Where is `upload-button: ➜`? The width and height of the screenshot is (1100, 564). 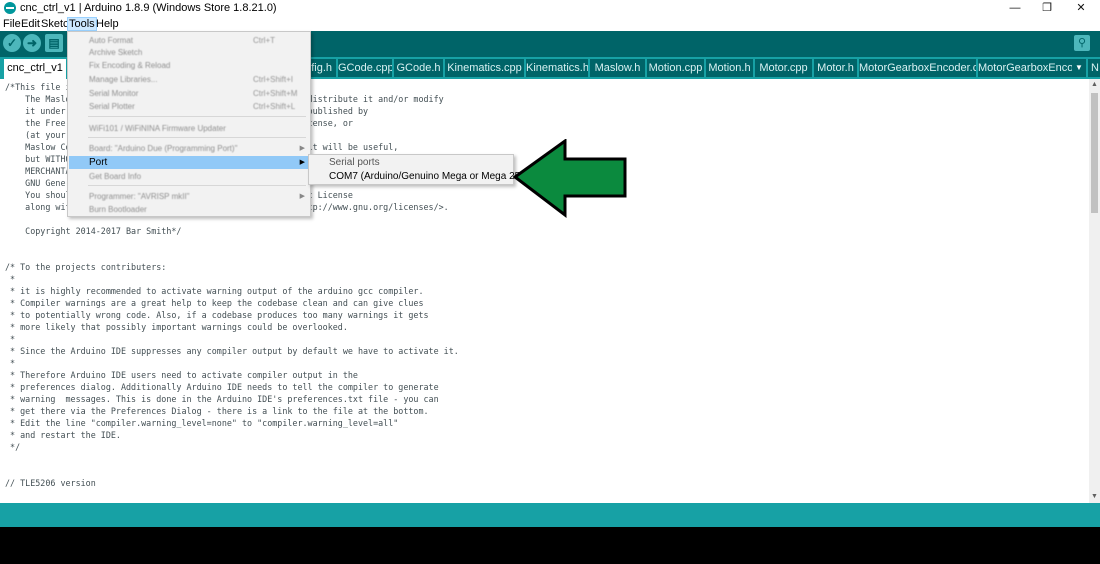
upload-button: ➜ is located at coordinates (32, 43).